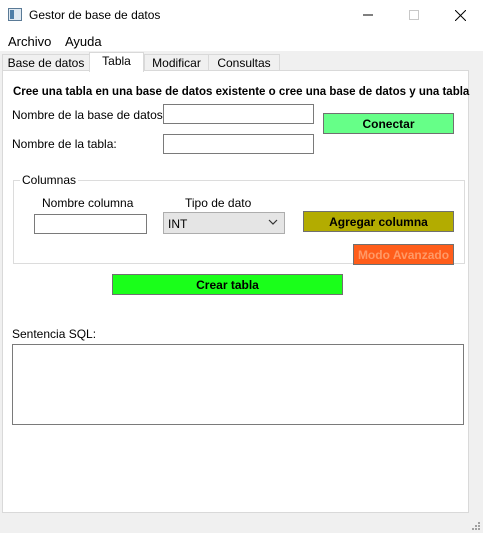 Image resolution: width=483 pixels, height=533 pixels. Describe the element at coordinates (224, 223) in the screenshot. I see `data-type-select: INT` at that location.